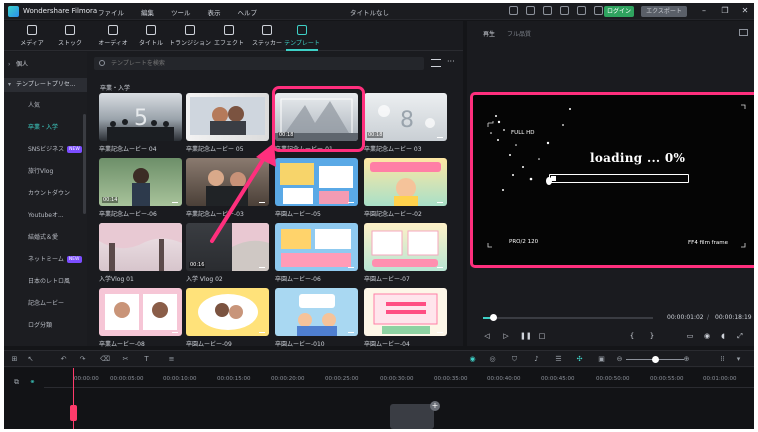 This screenshot has width=758, height=432. I want to click on menu-help: ヘルプ, so click(248, 12).